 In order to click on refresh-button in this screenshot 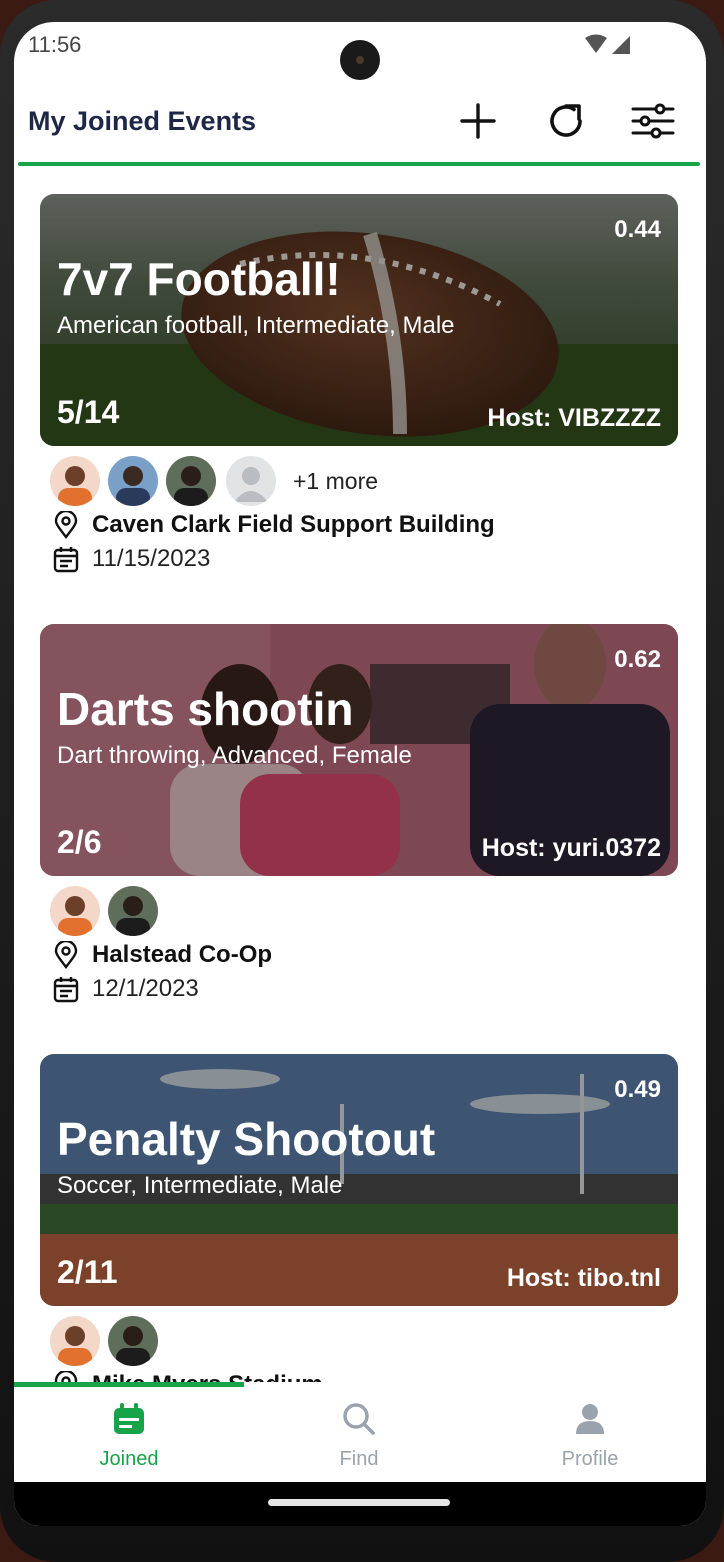, I will do `click(566, 121)`.